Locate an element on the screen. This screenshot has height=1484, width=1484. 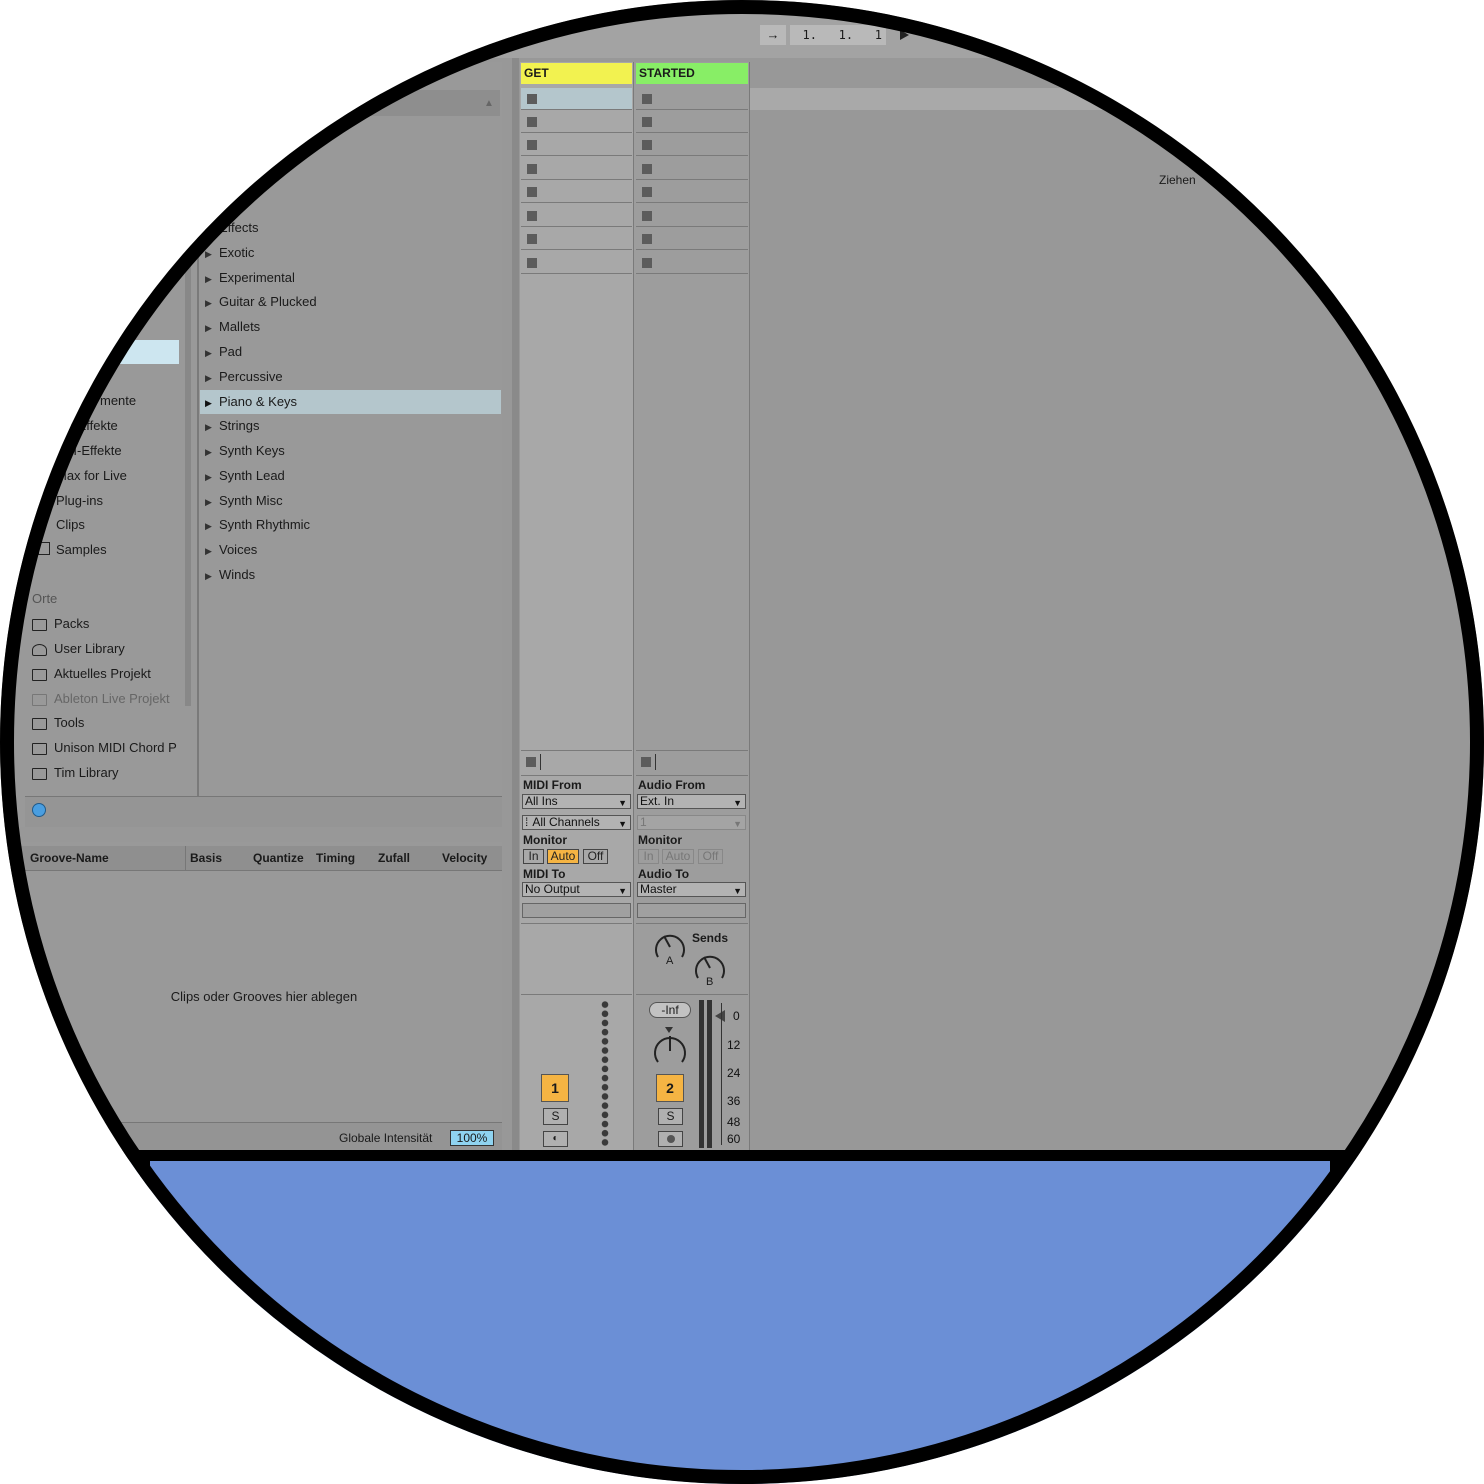
category-item: ▶ Percussive is located at coordinates (244, 377).